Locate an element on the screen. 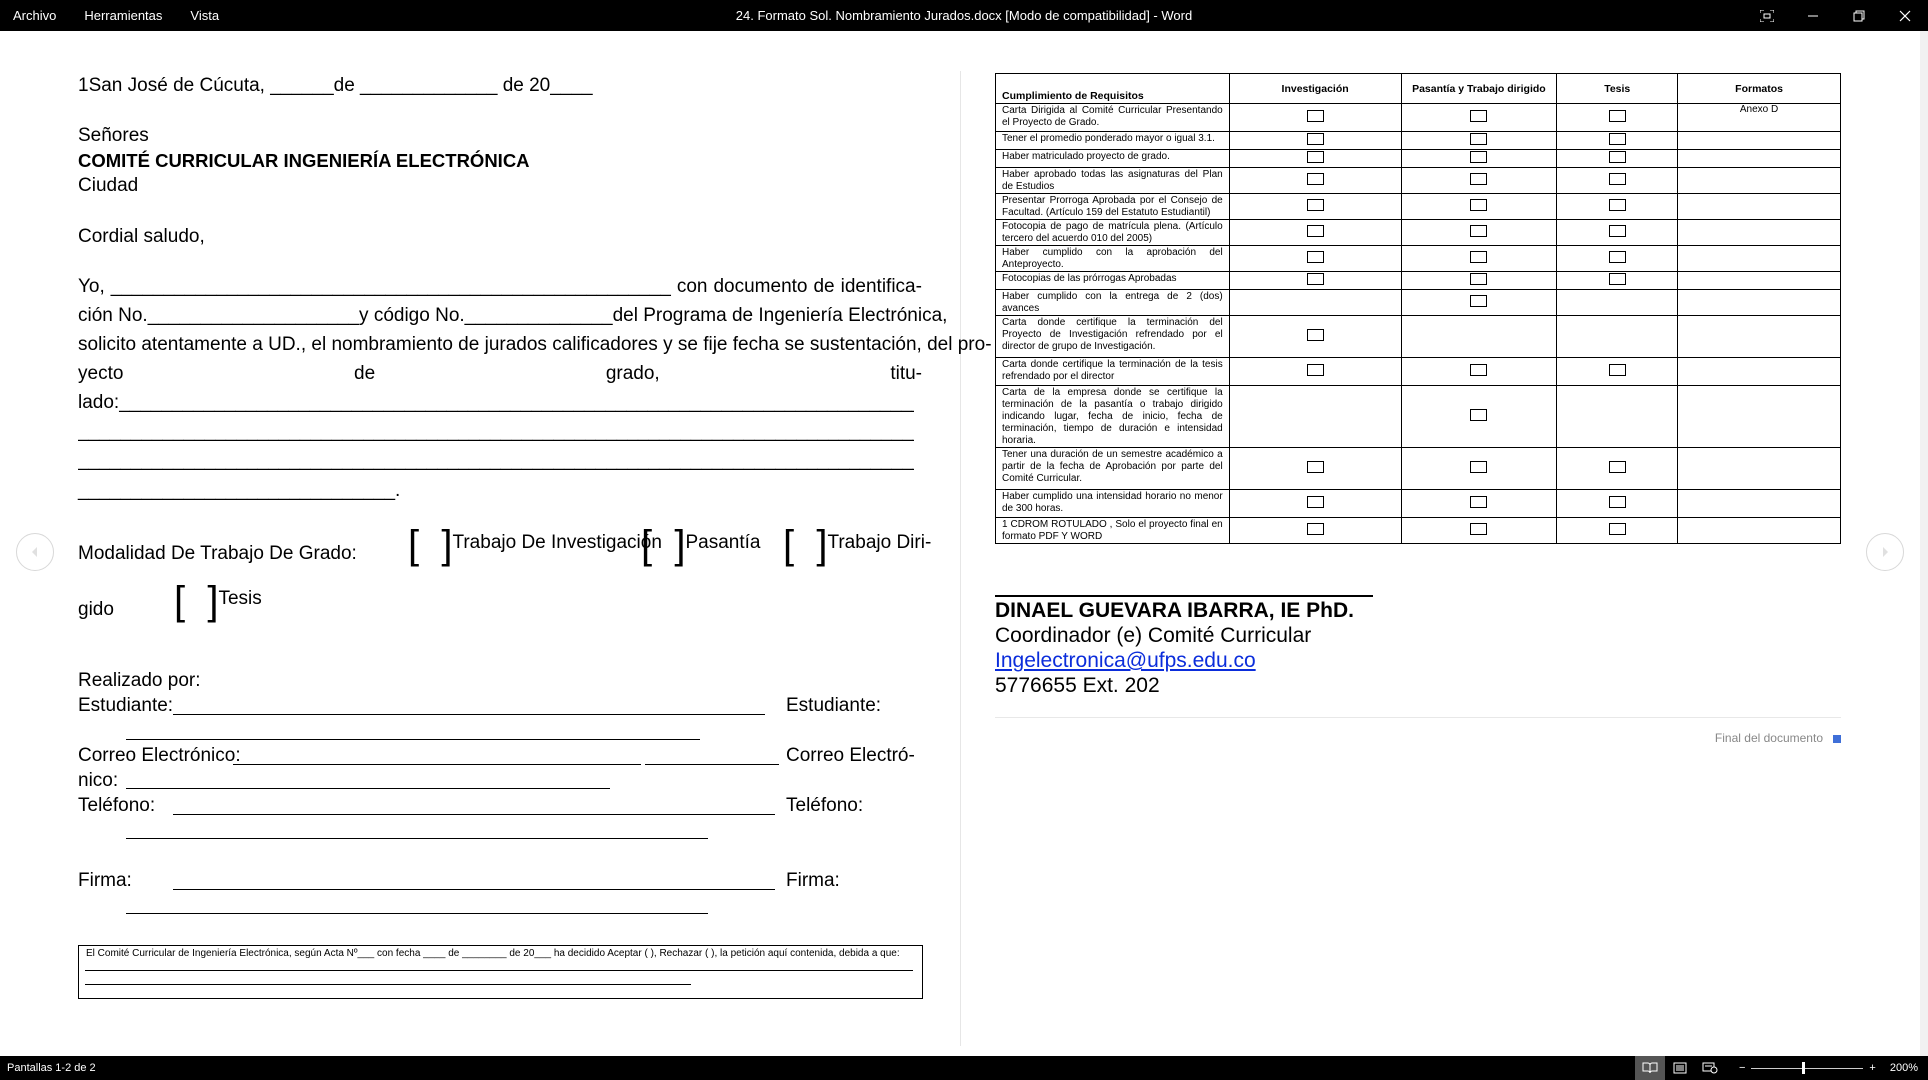  fullscreen-button is located at coordinates (1767, 15).